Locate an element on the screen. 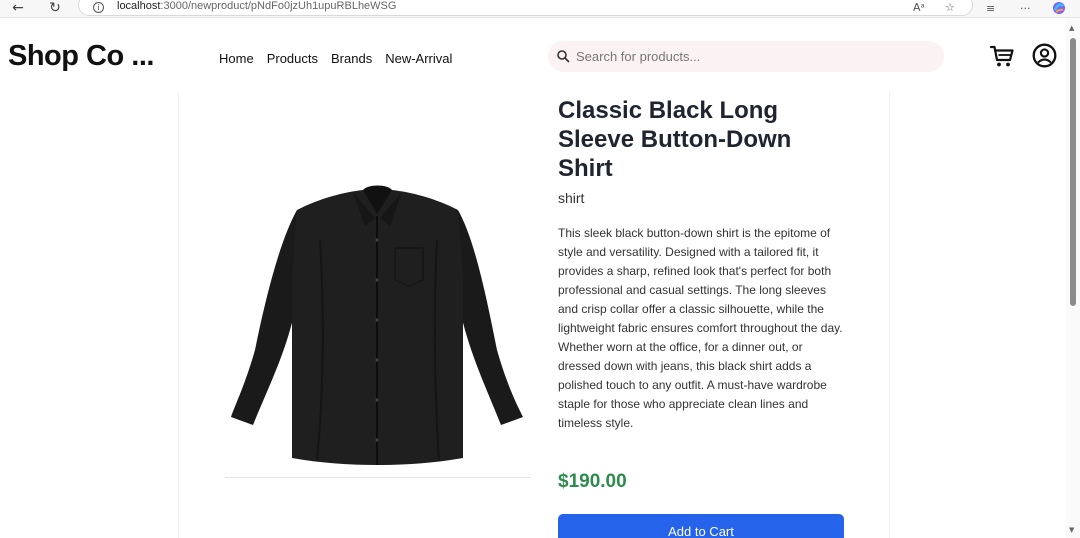 This screenshot has width=1080, height=538. copilot-icon is located at coordinates (1059, 8).